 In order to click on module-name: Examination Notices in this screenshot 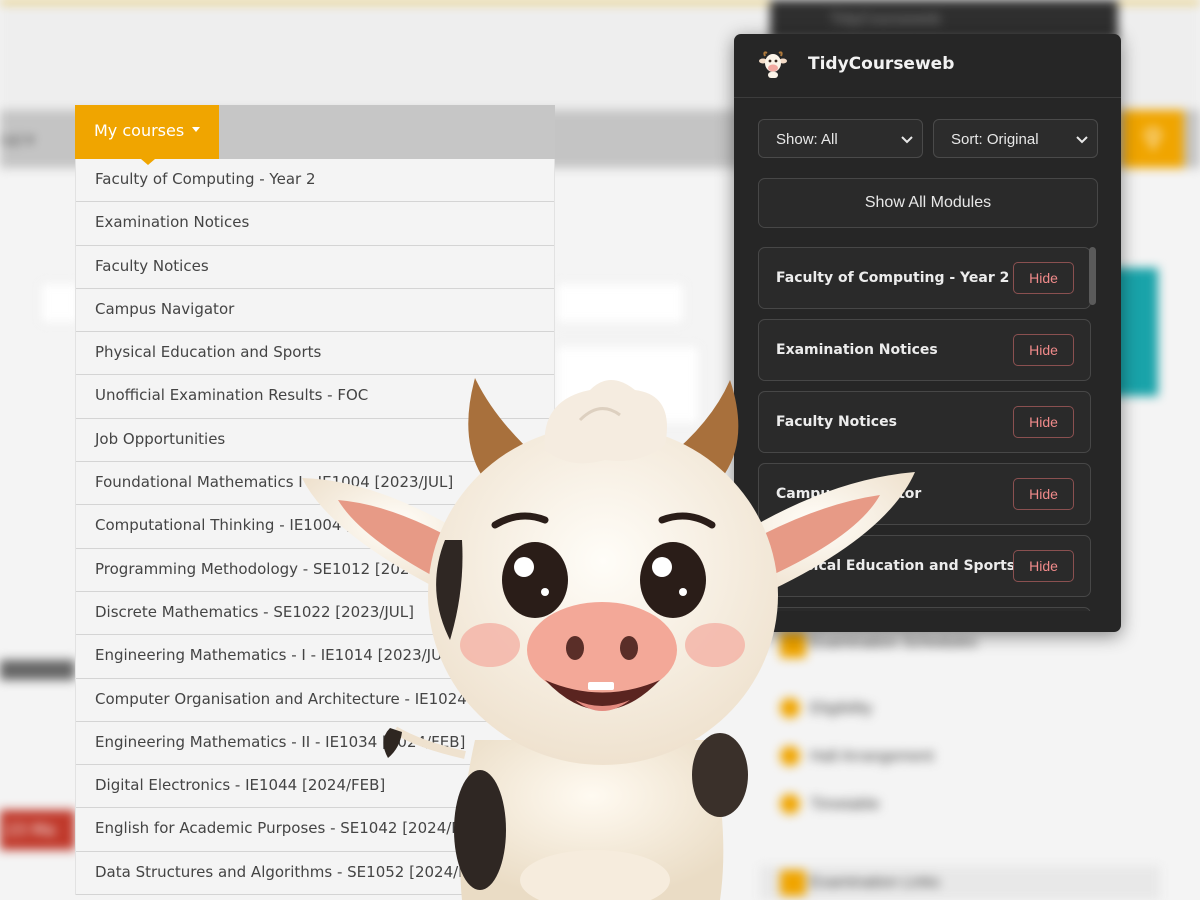, I will do `click(857, 350)`.